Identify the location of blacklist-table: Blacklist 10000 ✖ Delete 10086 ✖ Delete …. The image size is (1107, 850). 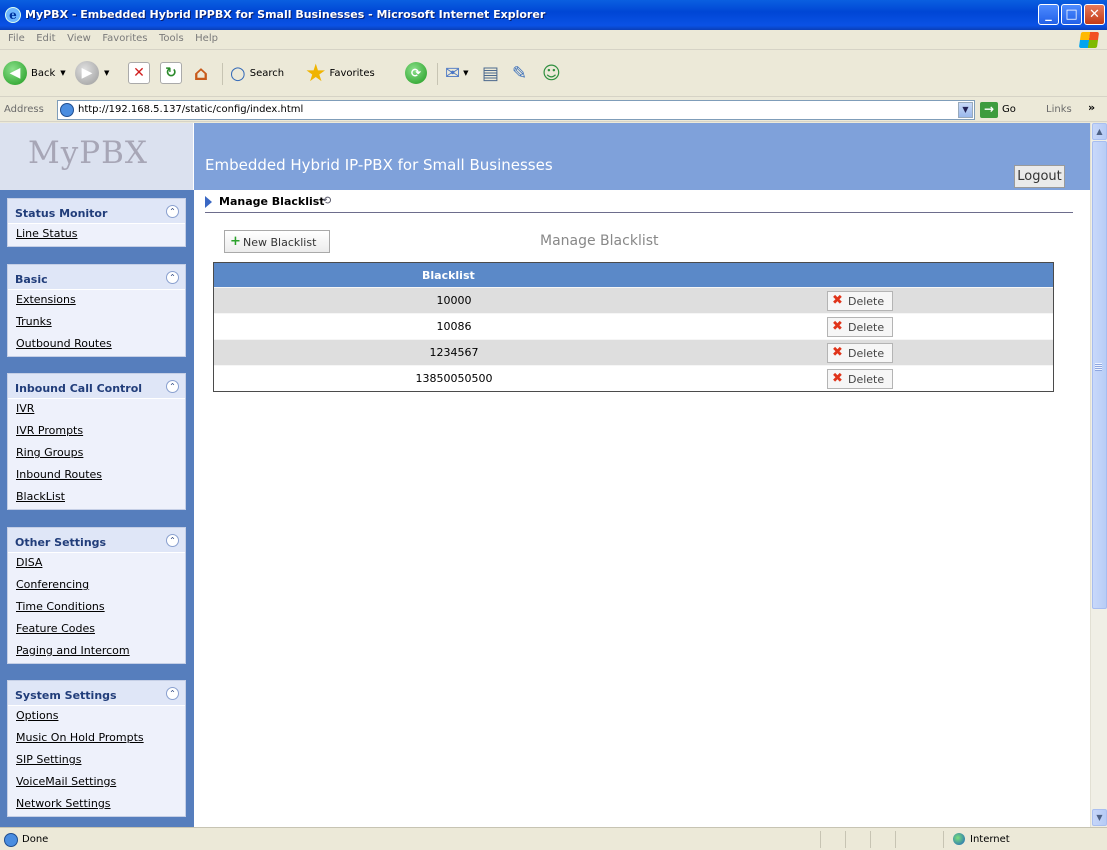
(633, 327).